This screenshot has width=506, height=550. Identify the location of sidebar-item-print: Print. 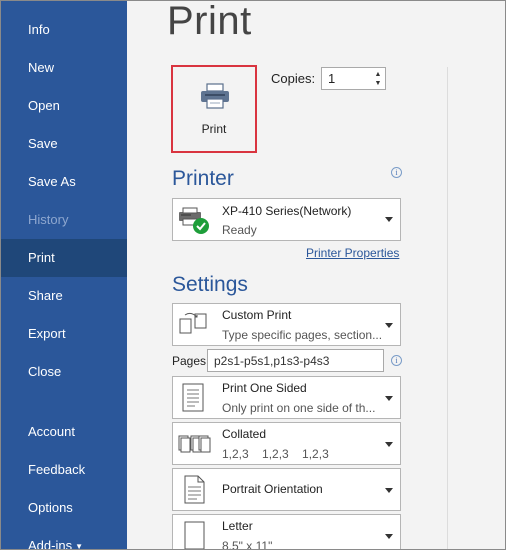
(64, 258).